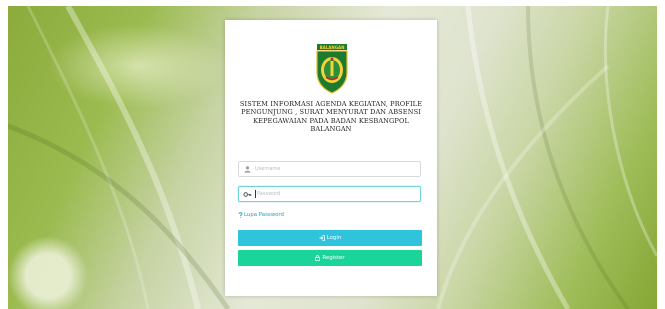 The image size is (665, 309). Describe the element at coordinates (255, 194) in the screenshot. I see `text-caret` at that location.